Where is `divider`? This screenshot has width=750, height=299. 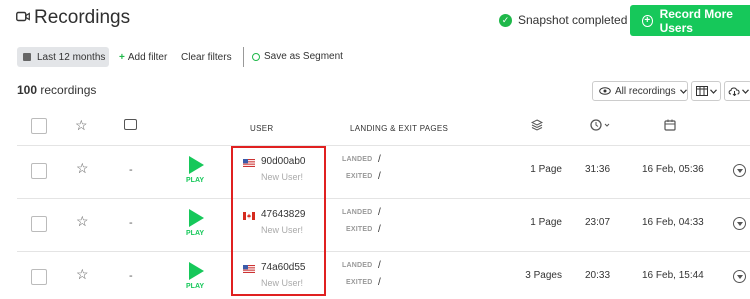 divider is located at coordinates (243, 57).